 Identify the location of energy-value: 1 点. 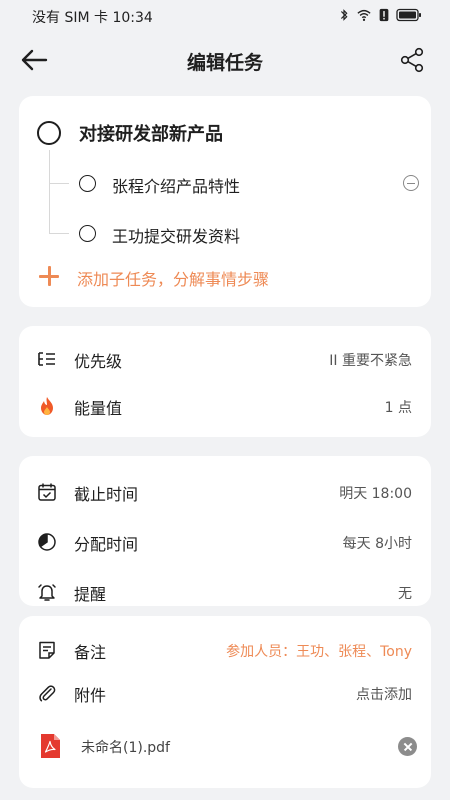
(398, 408).